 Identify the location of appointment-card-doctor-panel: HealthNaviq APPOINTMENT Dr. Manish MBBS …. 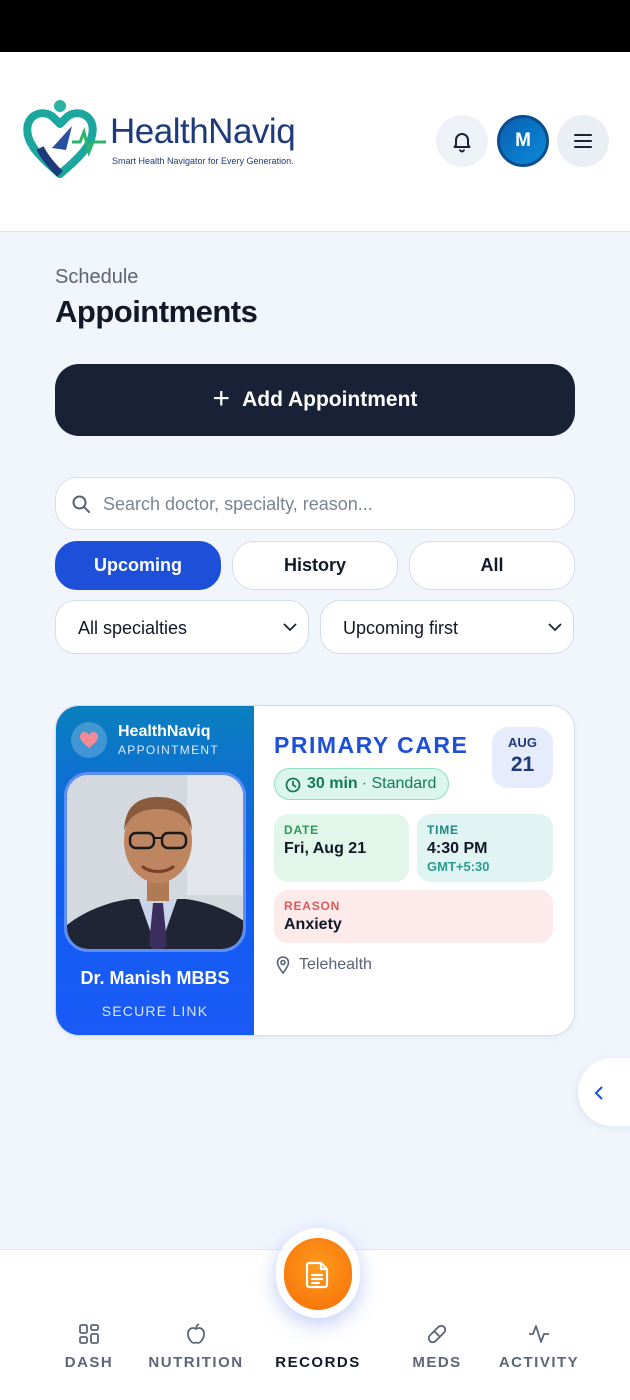
(155, 870).